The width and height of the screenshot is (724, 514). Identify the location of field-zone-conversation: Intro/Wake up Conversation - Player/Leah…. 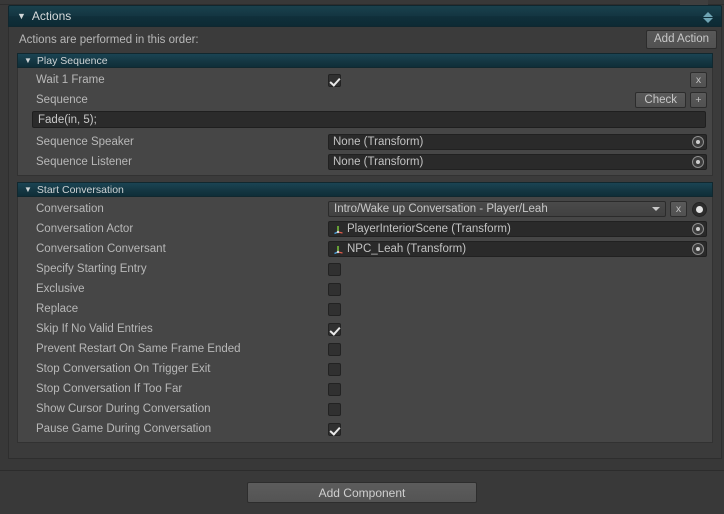
(517, 209).